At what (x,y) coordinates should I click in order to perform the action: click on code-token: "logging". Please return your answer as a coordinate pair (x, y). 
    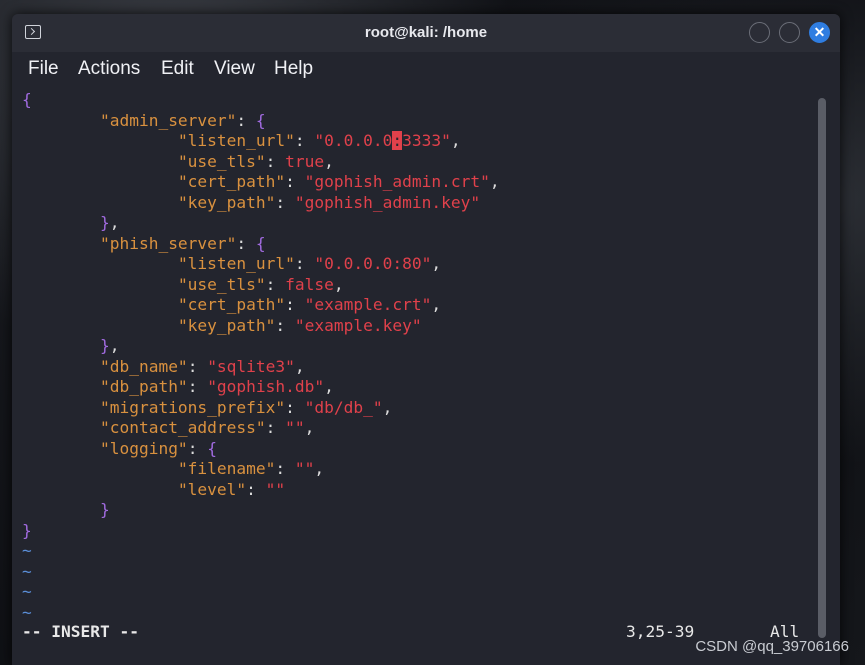
    Looking at the image, I should click on (143, 448).